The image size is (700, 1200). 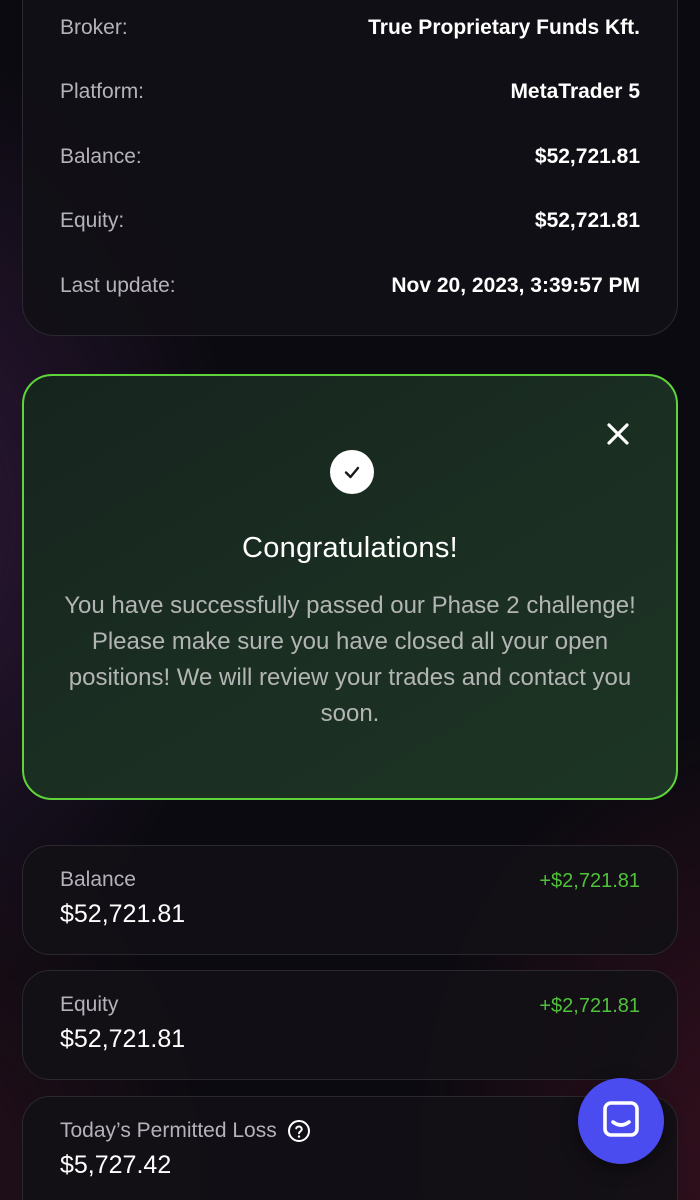 I want to click on close-icon, so click(x=618, y=434).